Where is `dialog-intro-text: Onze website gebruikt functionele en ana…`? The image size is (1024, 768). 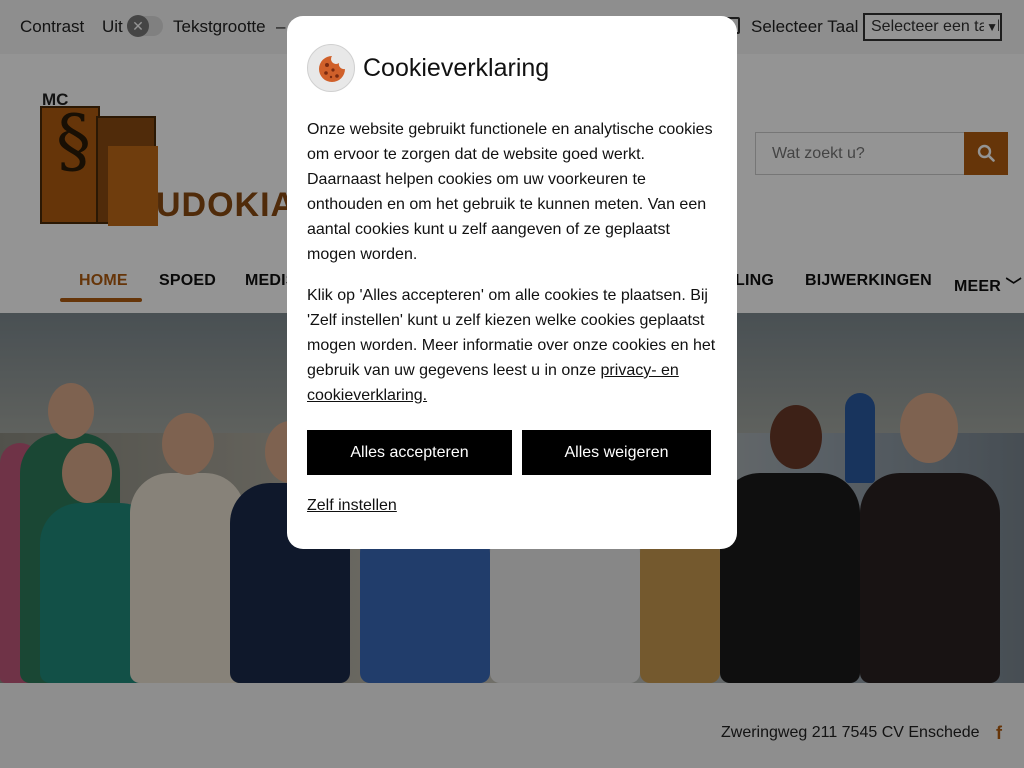
dialog-intro-text: Onze website gebruikt functionele en ana… is located at coordinates (510, 192).